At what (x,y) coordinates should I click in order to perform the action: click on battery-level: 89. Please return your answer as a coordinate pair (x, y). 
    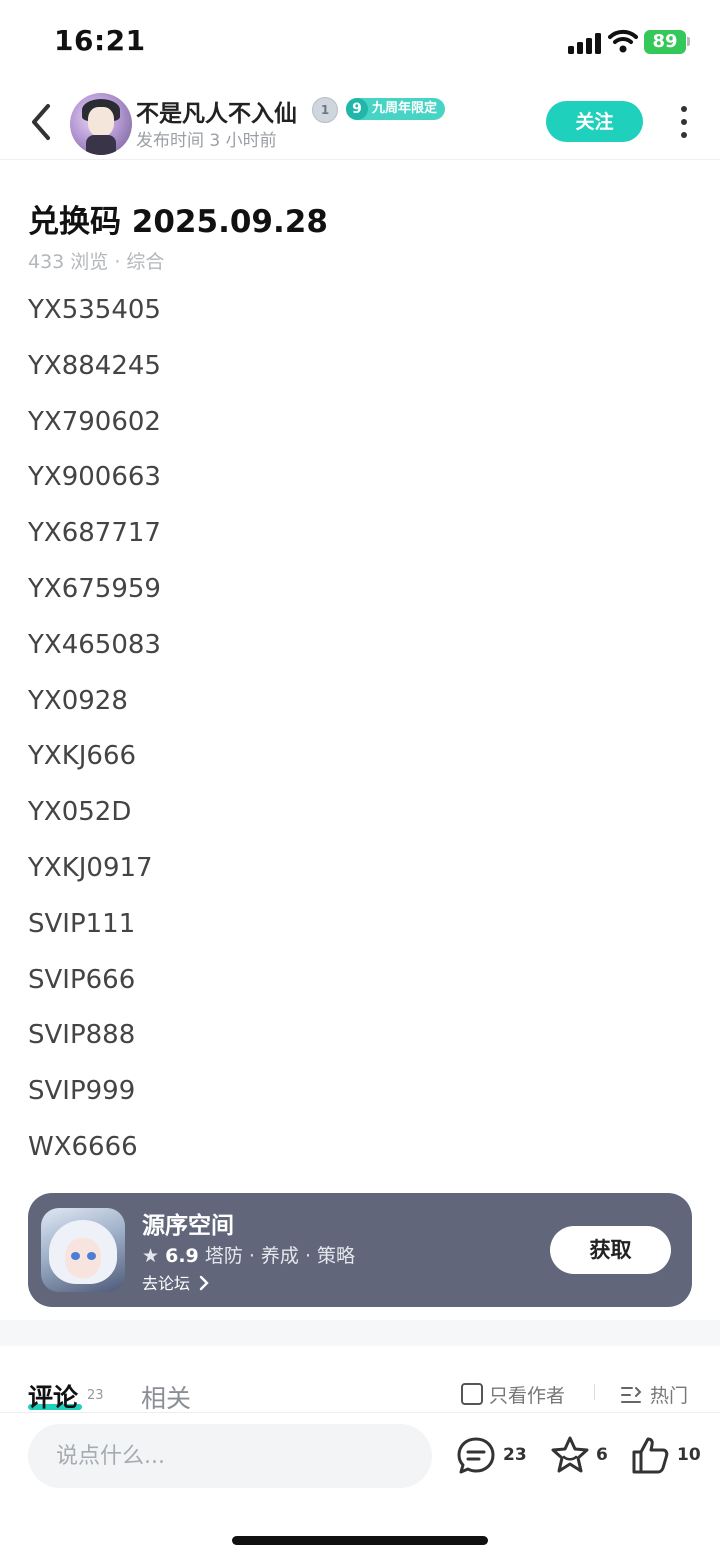
    Looking at the image, I should click on (665, 41).